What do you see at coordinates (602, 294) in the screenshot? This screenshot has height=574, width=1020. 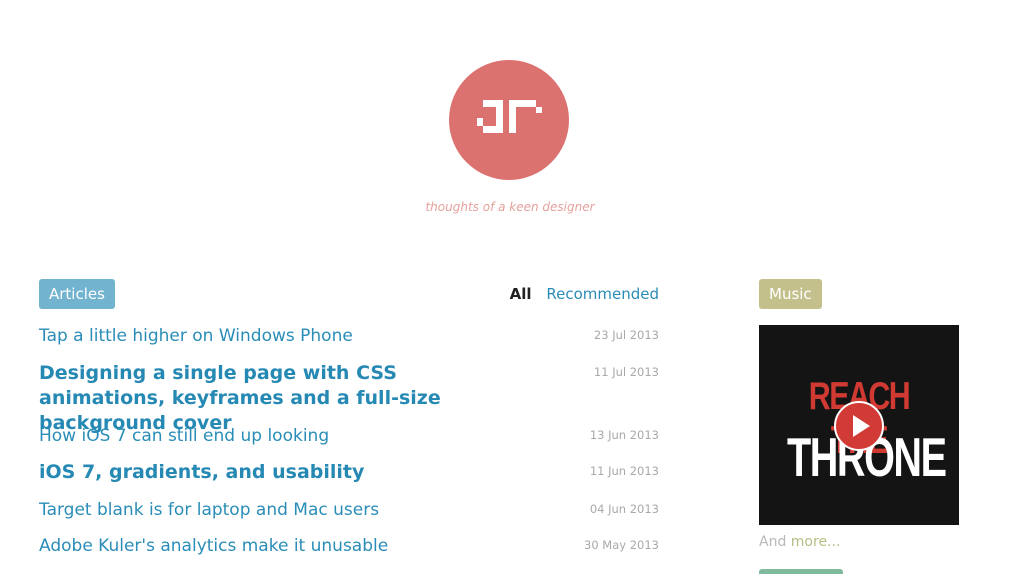 I see `filter-recommended-link: Recommended` at bounding box center [602, 294].